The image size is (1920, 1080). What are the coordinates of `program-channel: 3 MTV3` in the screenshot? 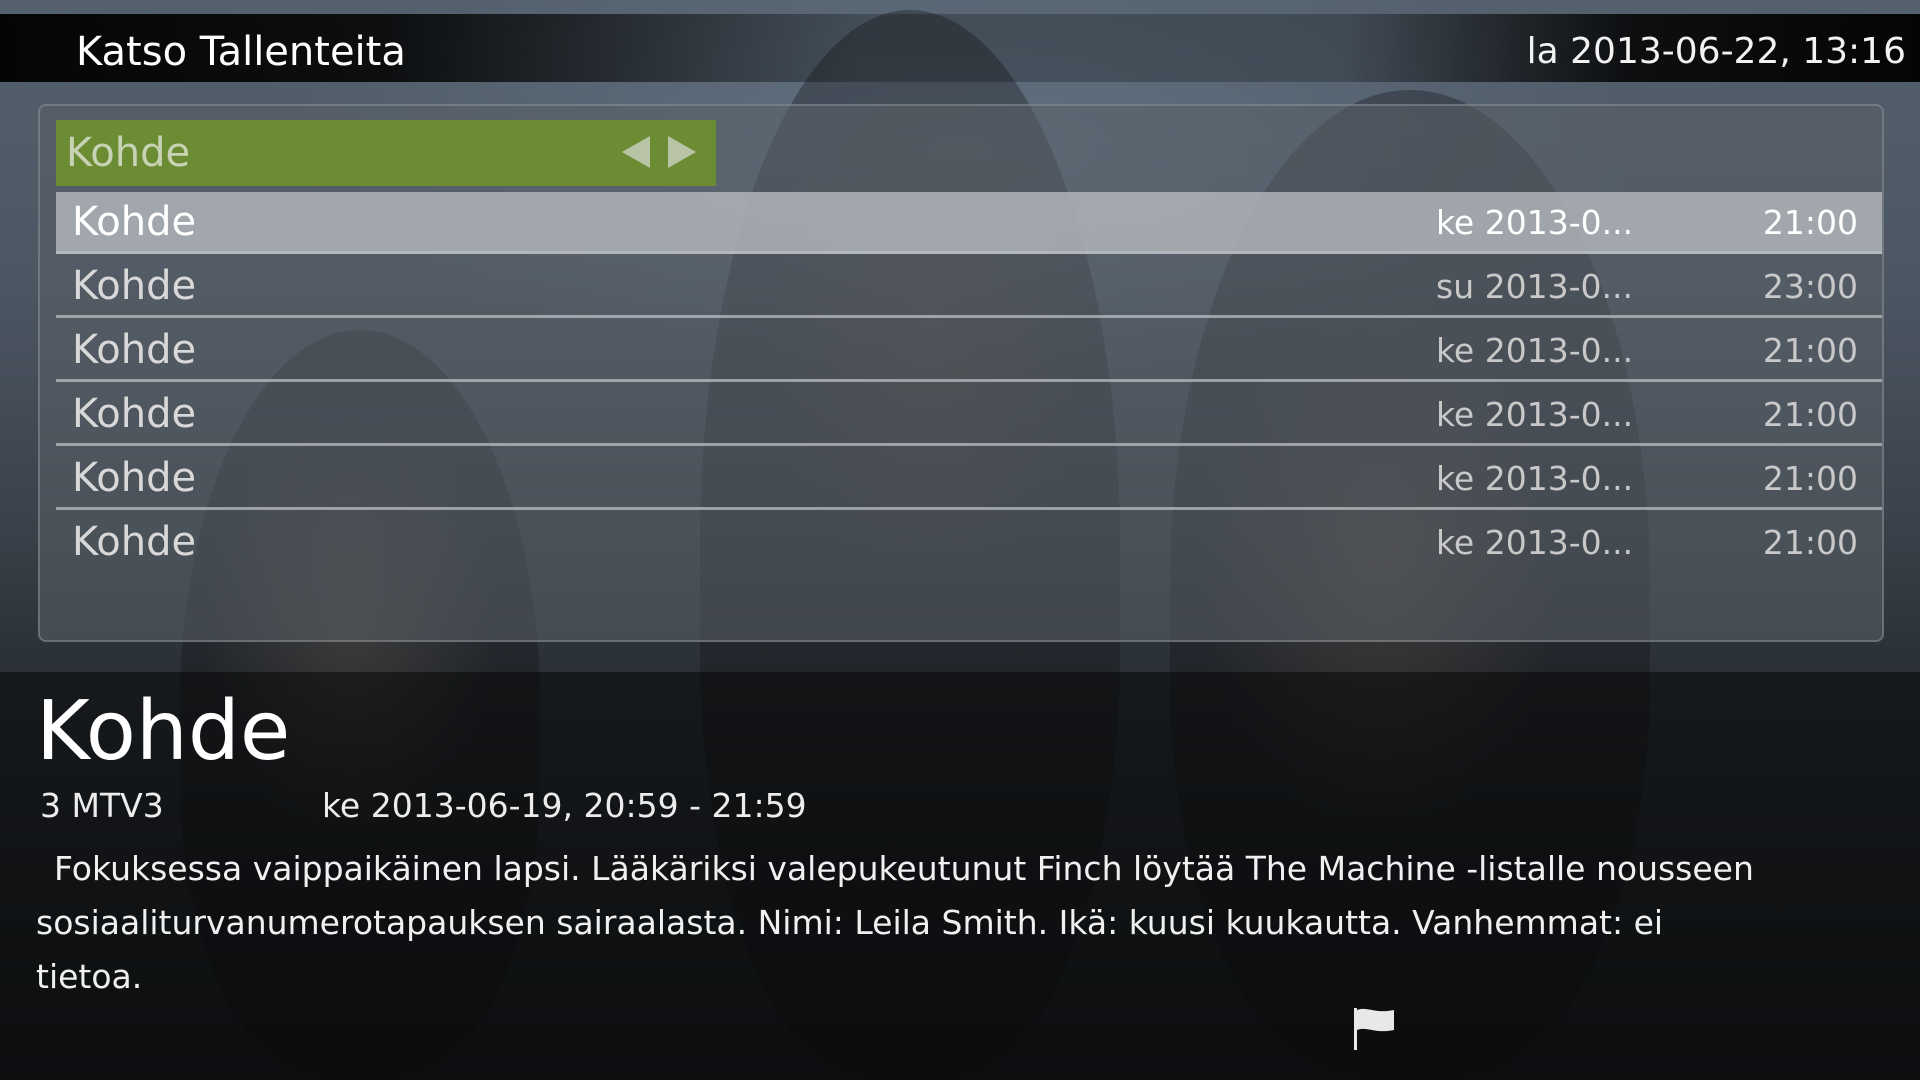 It's located at (102, 805).